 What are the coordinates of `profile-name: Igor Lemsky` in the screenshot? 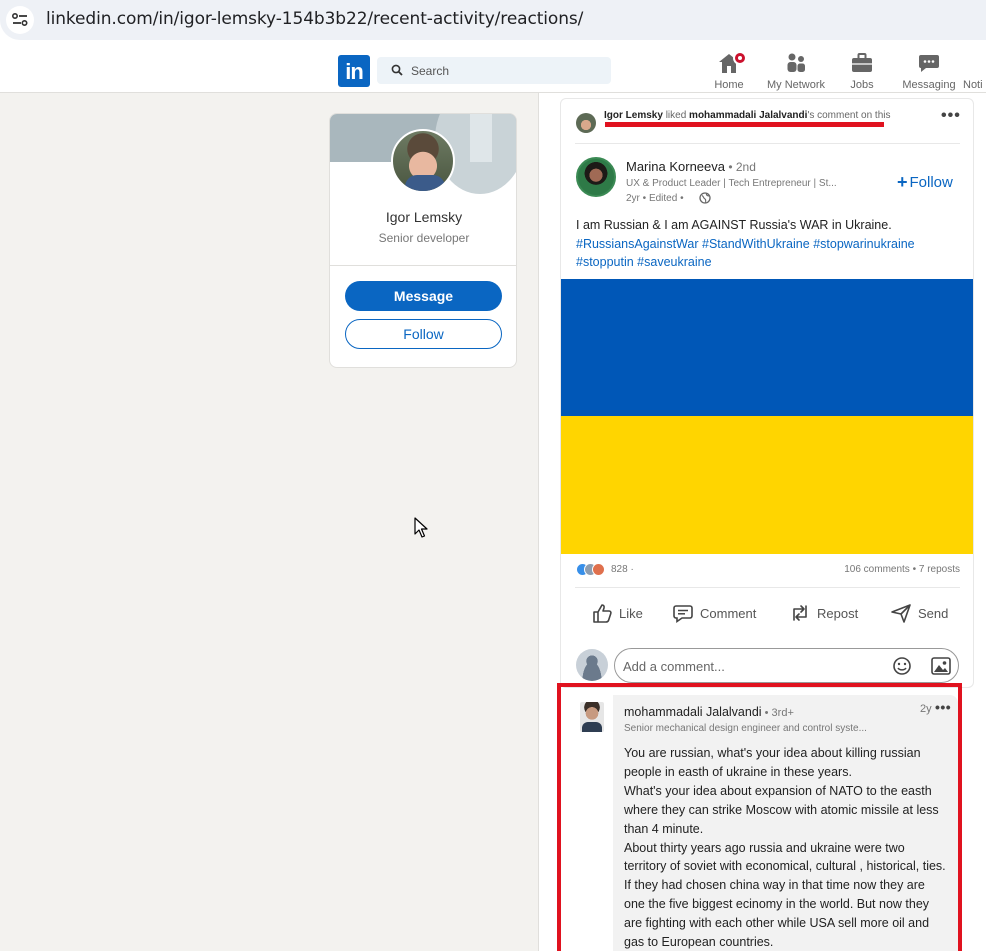 It's located at (423, 217).